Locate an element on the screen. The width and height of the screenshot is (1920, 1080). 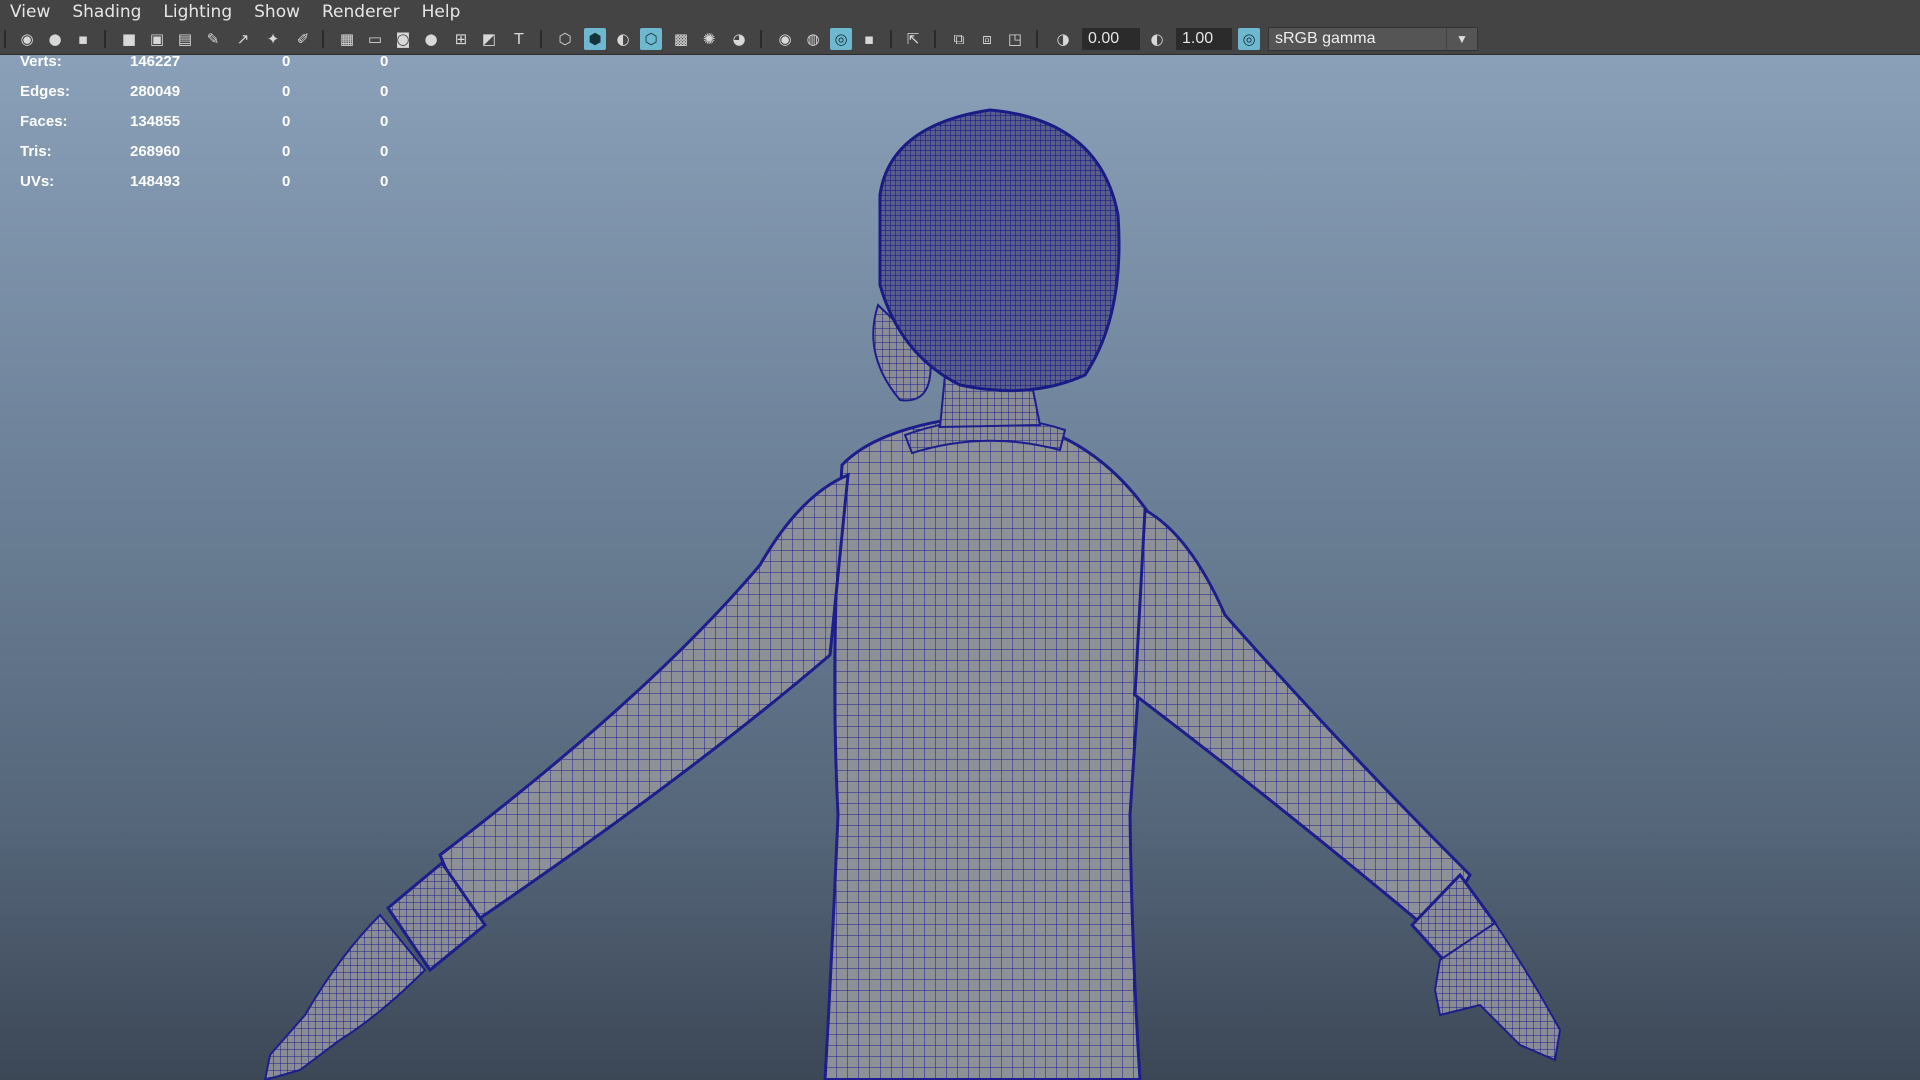
gamma-field: 1.00 is located at coordinates (1204, 39).